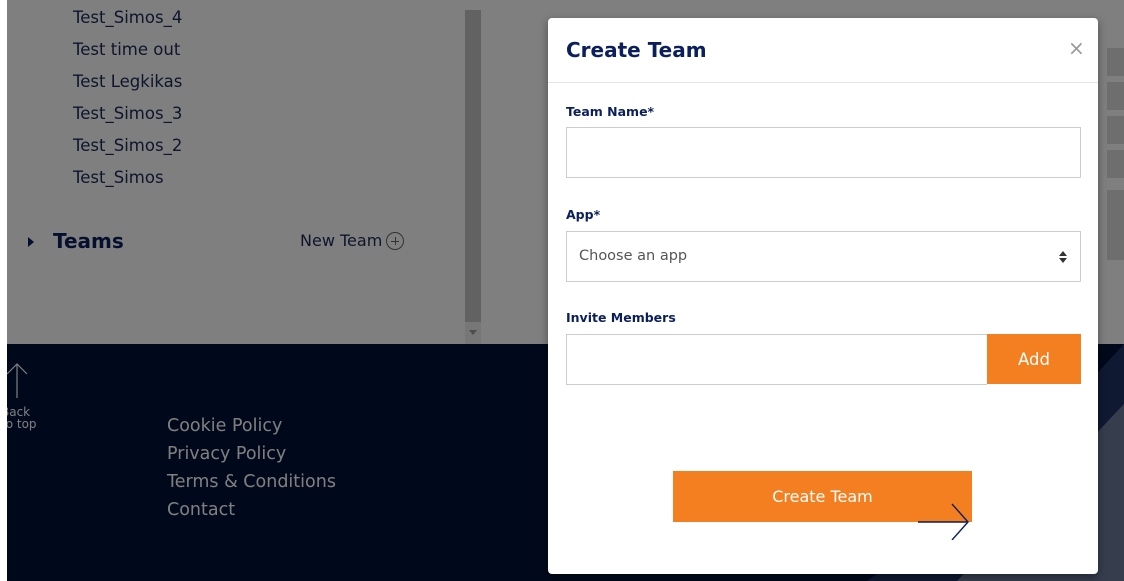 The height and width of the screenshot is (581, 1124). I want to click on invite-members-input, so click(776, 359).